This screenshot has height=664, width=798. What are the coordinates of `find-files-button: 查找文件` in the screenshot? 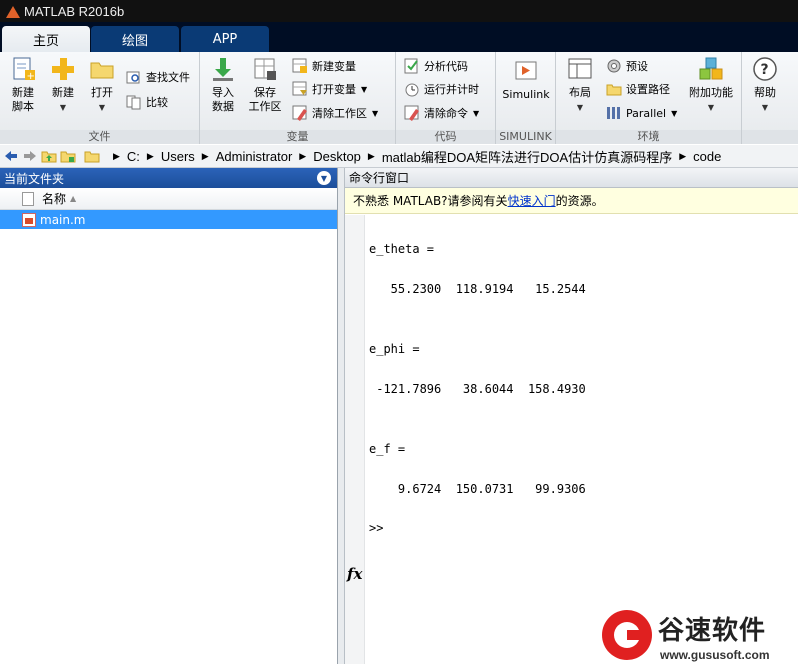 It's located at (158, 77).